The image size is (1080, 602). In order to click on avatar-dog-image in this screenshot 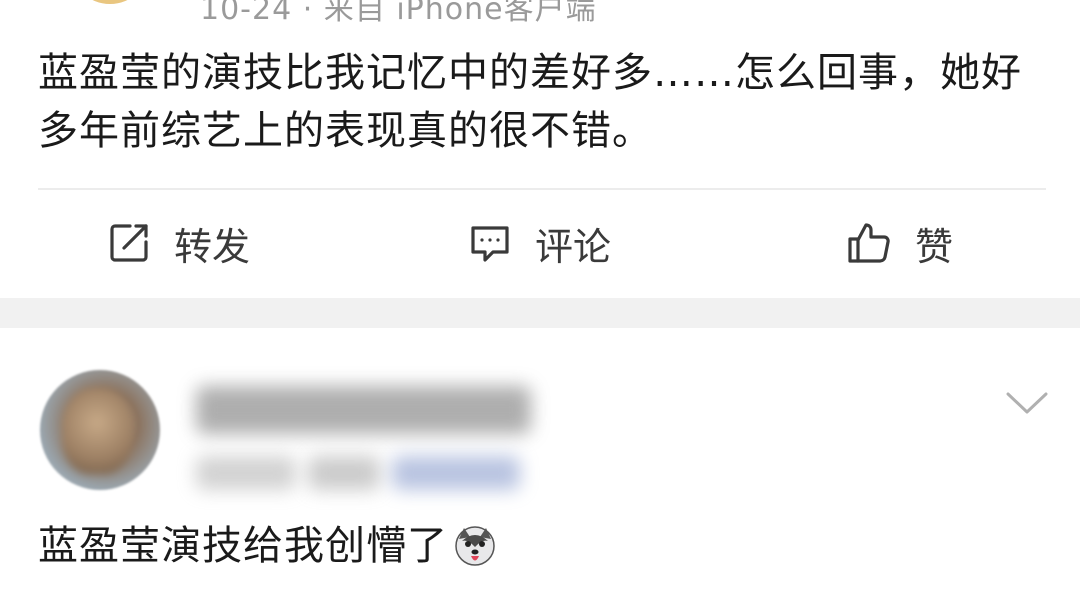, I will do `click(97, 431)`.